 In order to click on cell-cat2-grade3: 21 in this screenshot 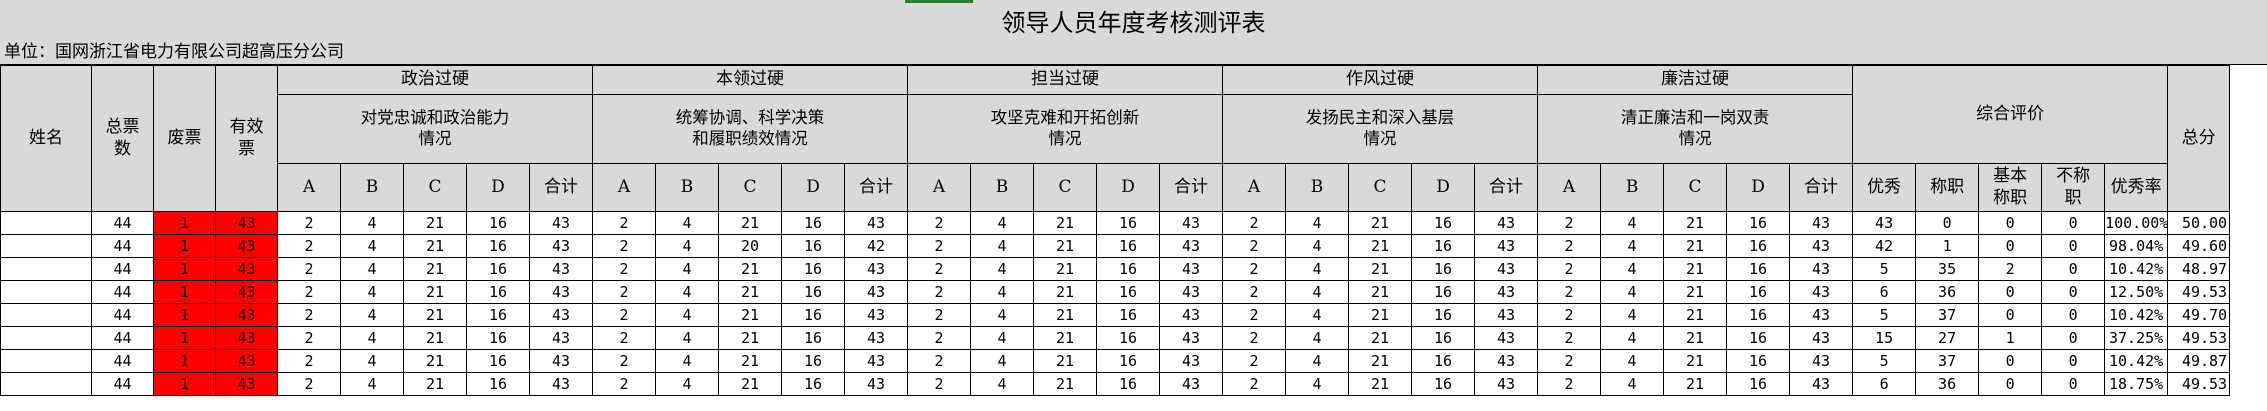, I will do `click(750, 315)`.